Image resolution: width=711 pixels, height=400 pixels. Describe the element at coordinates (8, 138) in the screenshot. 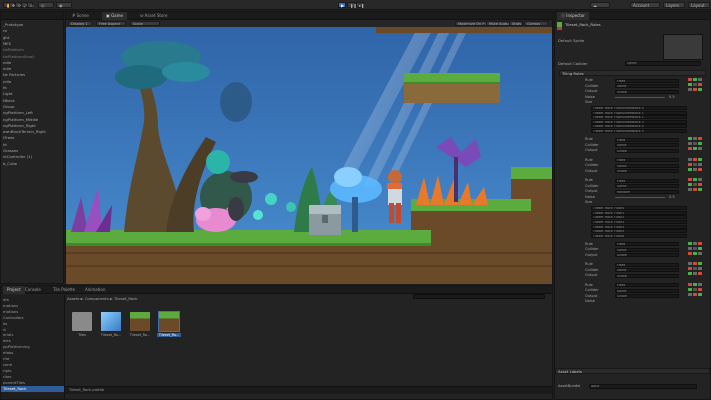

I see `hierarchy-item: tTrees` at that location.